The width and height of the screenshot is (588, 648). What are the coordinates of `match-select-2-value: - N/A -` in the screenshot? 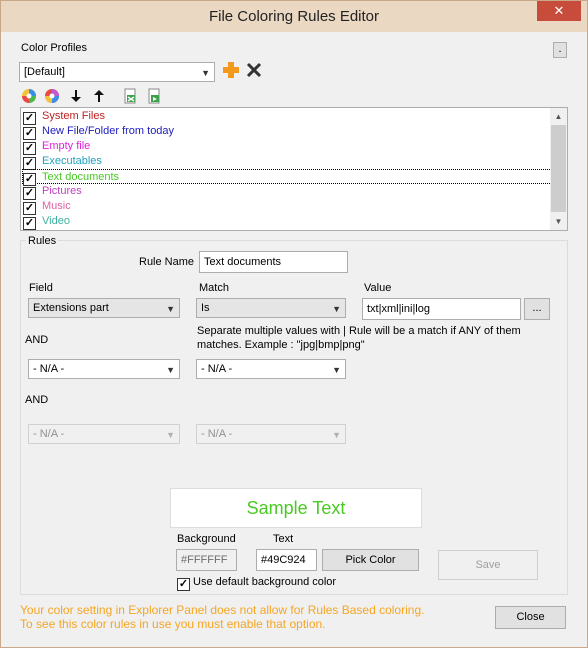 It's located at (217, 369).